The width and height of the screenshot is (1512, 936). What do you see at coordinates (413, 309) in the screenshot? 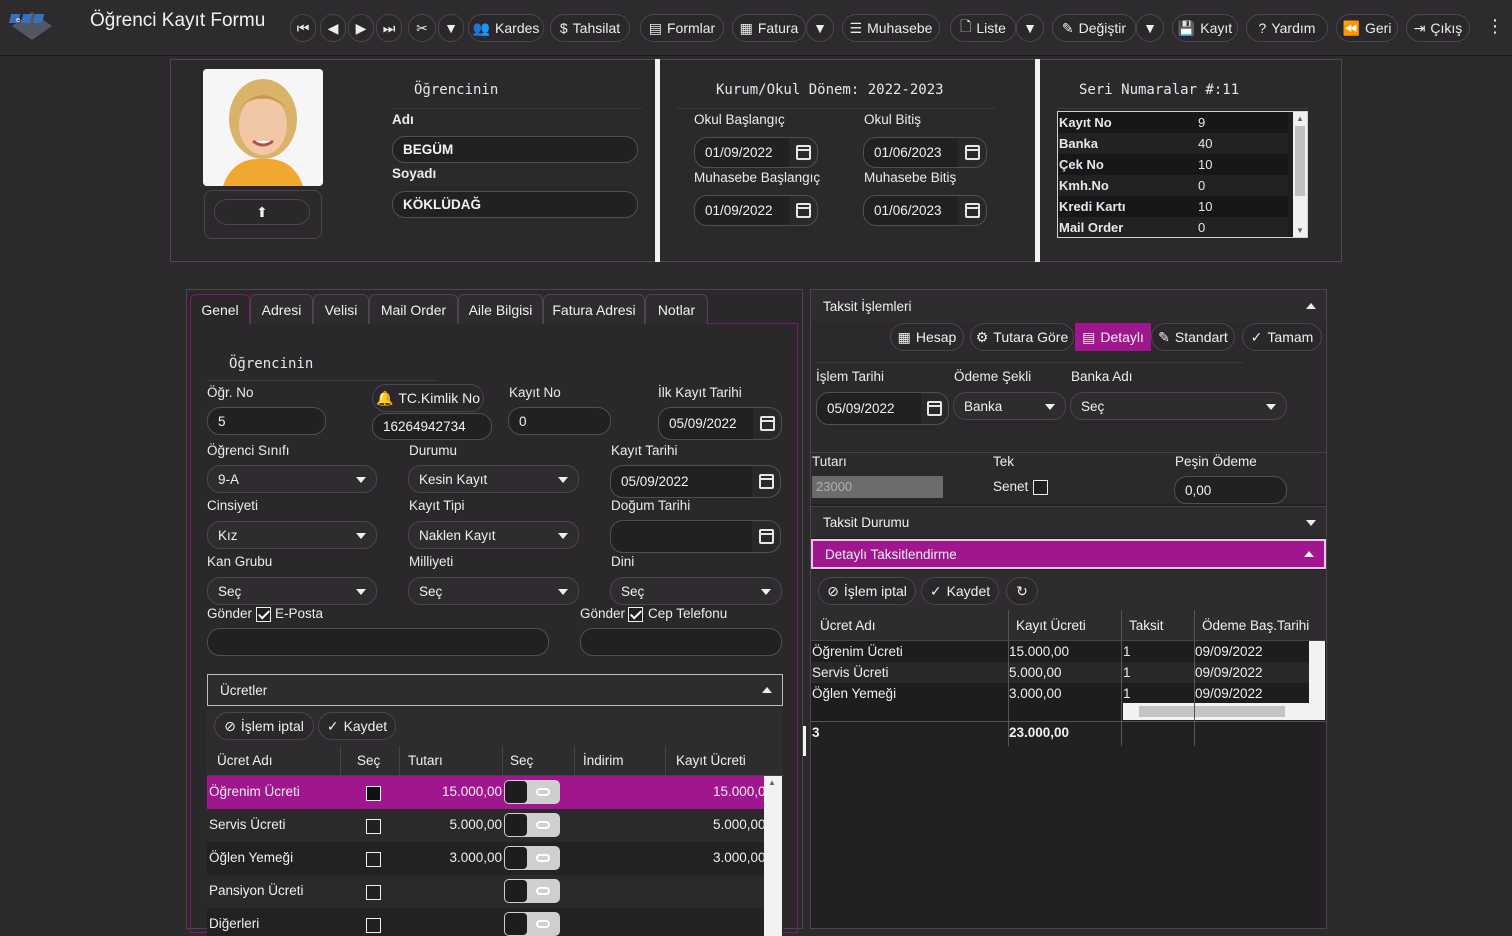
I see `tab-3: Mail Order` at bounding box center [413, 309].